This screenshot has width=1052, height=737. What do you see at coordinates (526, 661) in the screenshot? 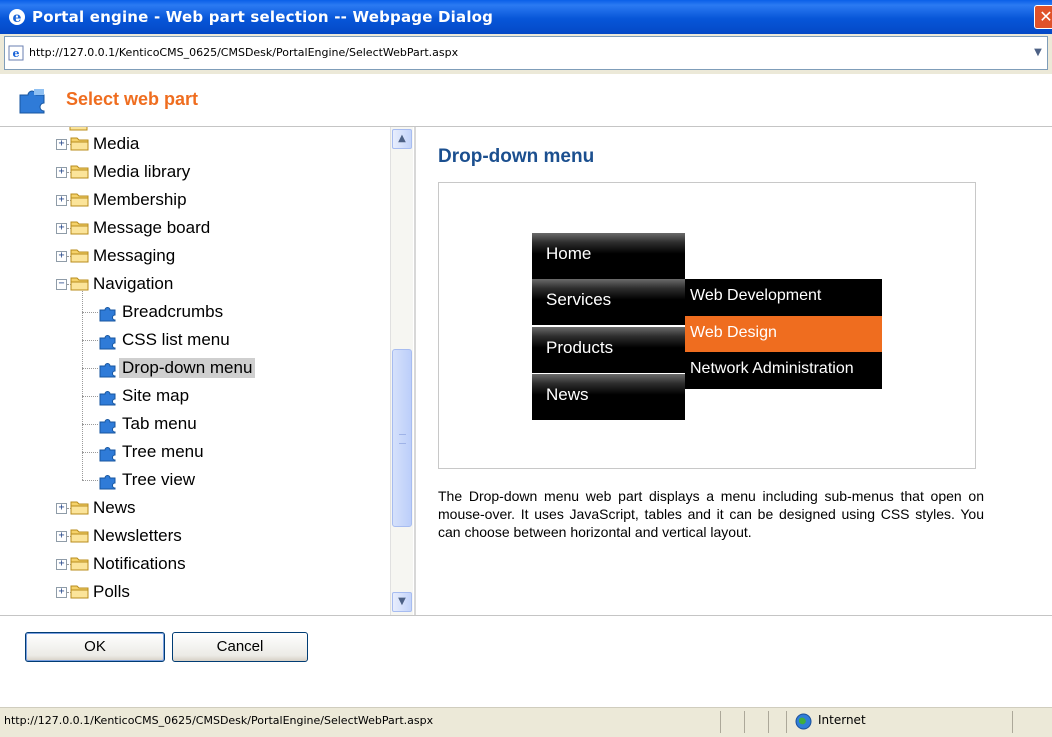
I see `dialog-footer: OK Cancel` at bounding box center [526, 661].